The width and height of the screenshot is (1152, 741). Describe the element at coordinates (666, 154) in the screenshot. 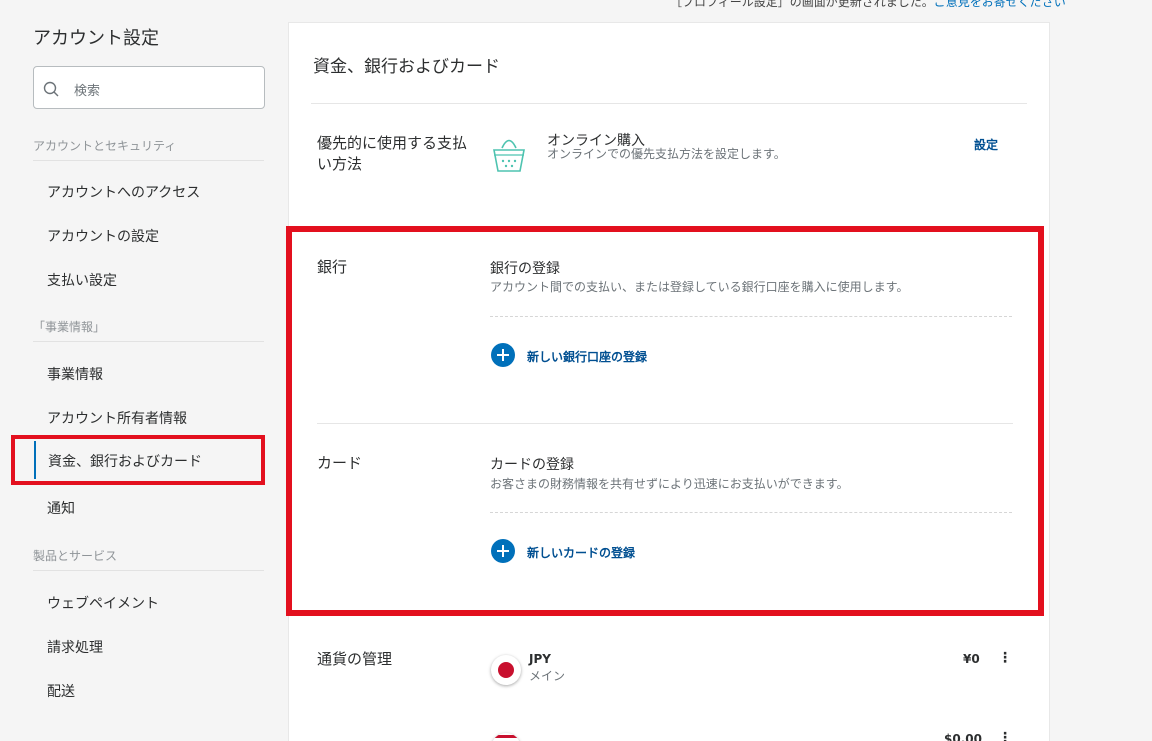

I see `online-purchase-description: オンラインでの優先支払方法を設定します。` at that location.